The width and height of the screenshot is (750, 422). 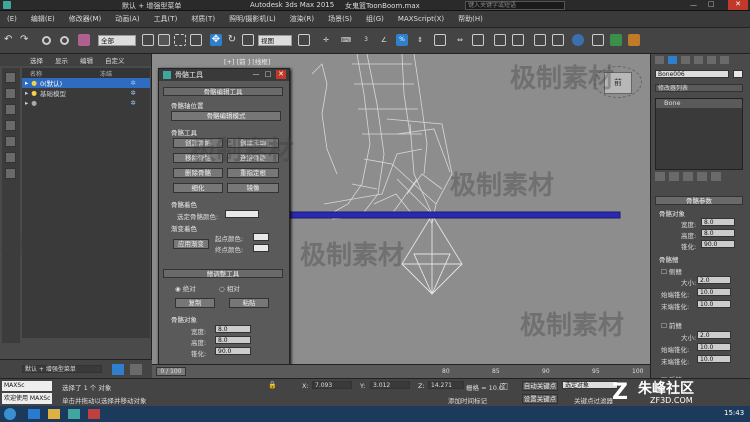 I want to click on bone-edit-mode-button: 骨骼编辑模式, so click(x=226, y=116).